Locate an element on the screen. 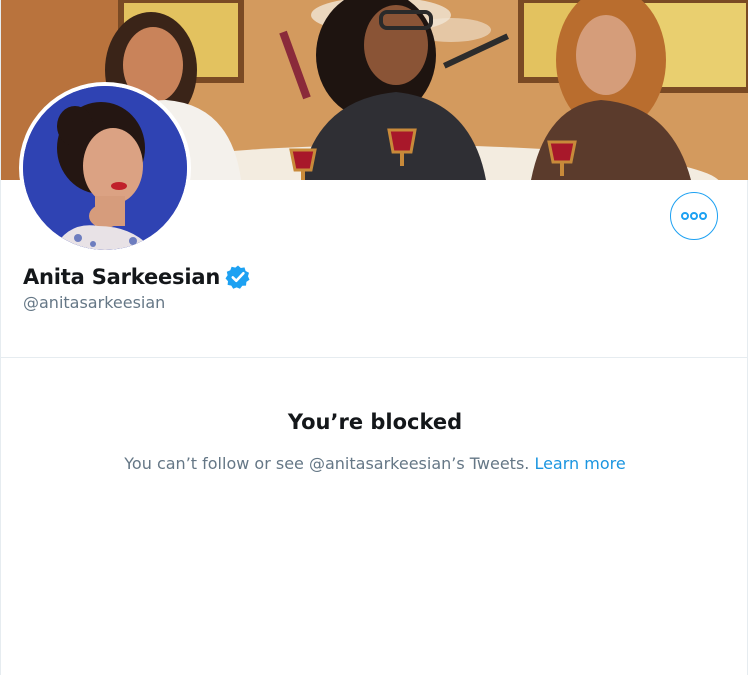  more-options-button is located at coordinates (694, 216).